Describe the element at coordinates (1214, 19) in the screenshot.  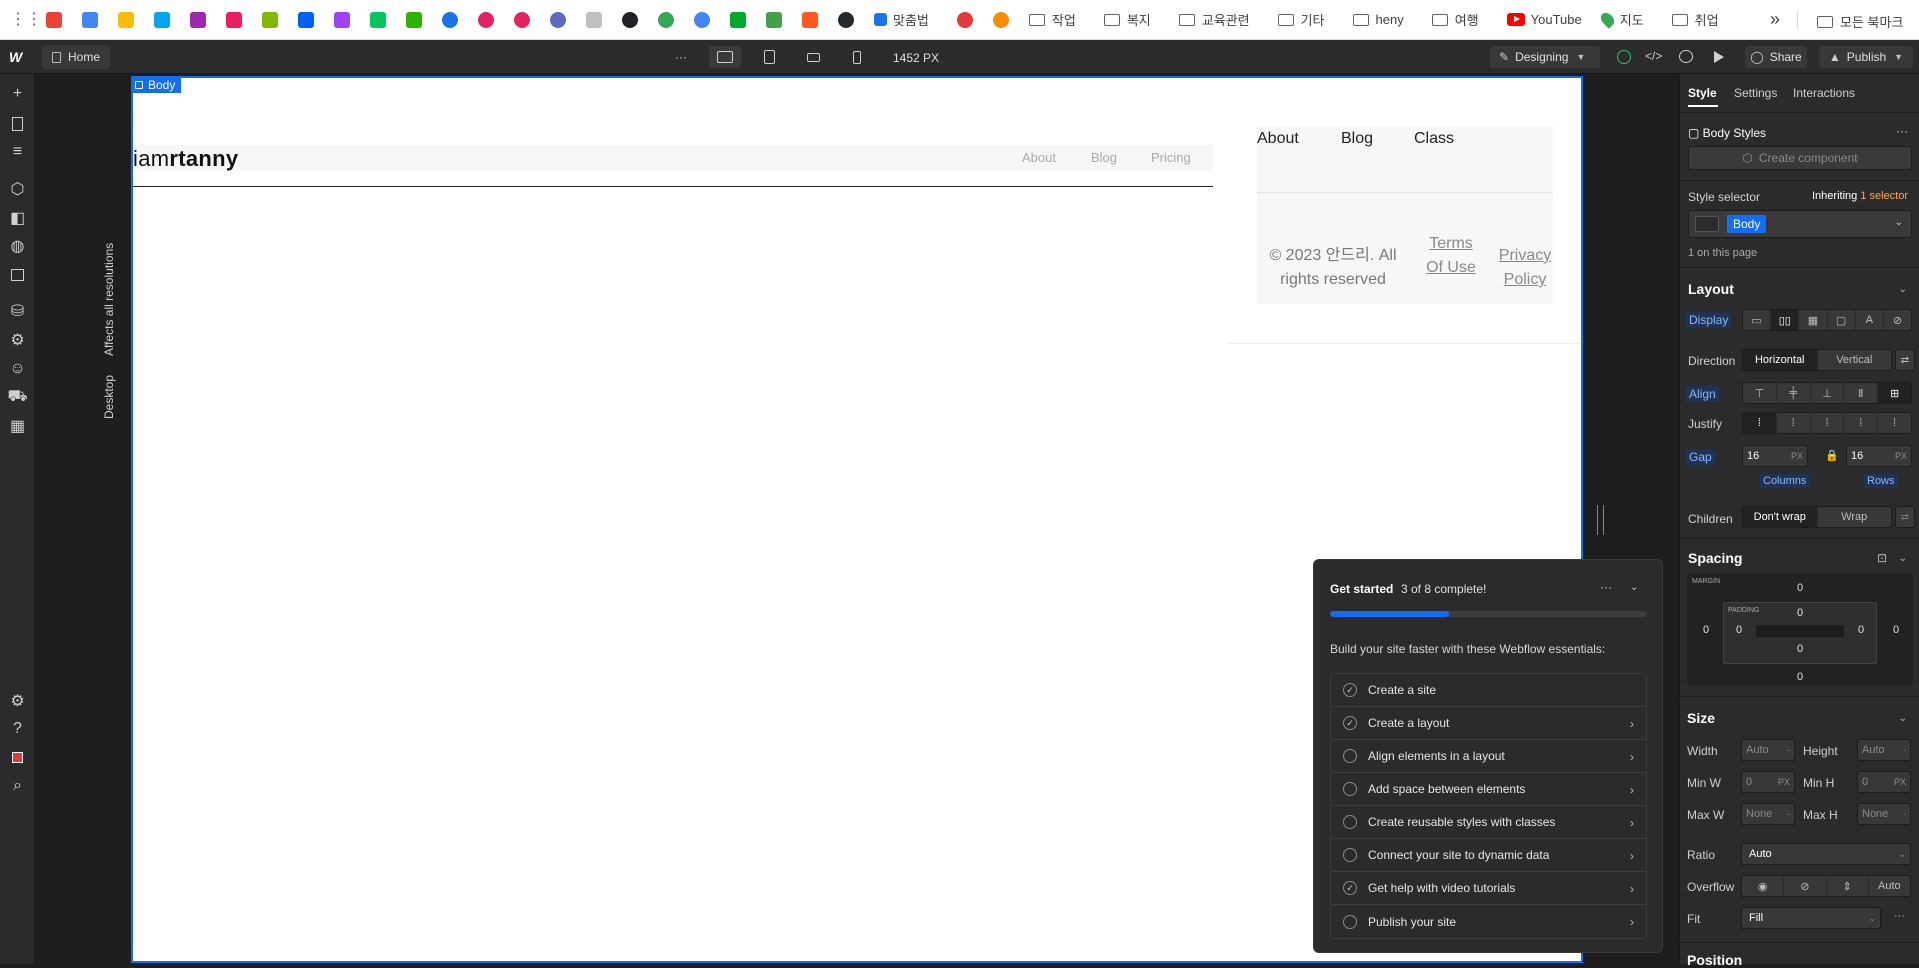
I see `bookmark-folder: 교육관련` at that location.